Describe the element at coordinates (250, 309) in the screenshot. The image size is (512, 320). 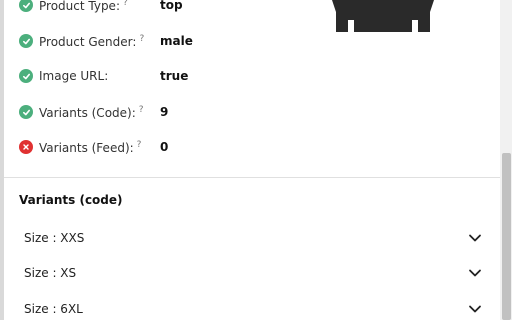
I see `variant-row-6xl: Size : 6XL` at that location.